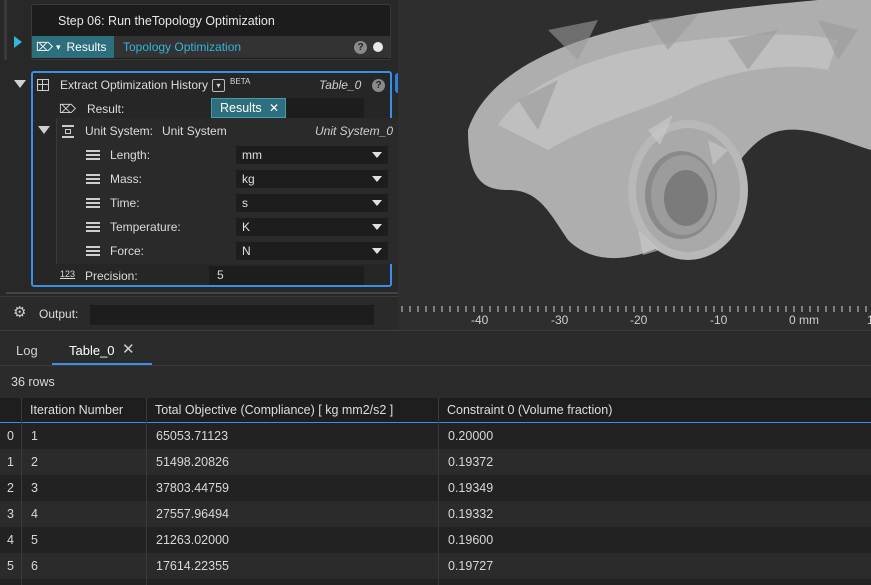  What do you see at coordinates (18, 42) in the screenshot?
I see `expand-arrow-icon` at bounding box center [18, 42].